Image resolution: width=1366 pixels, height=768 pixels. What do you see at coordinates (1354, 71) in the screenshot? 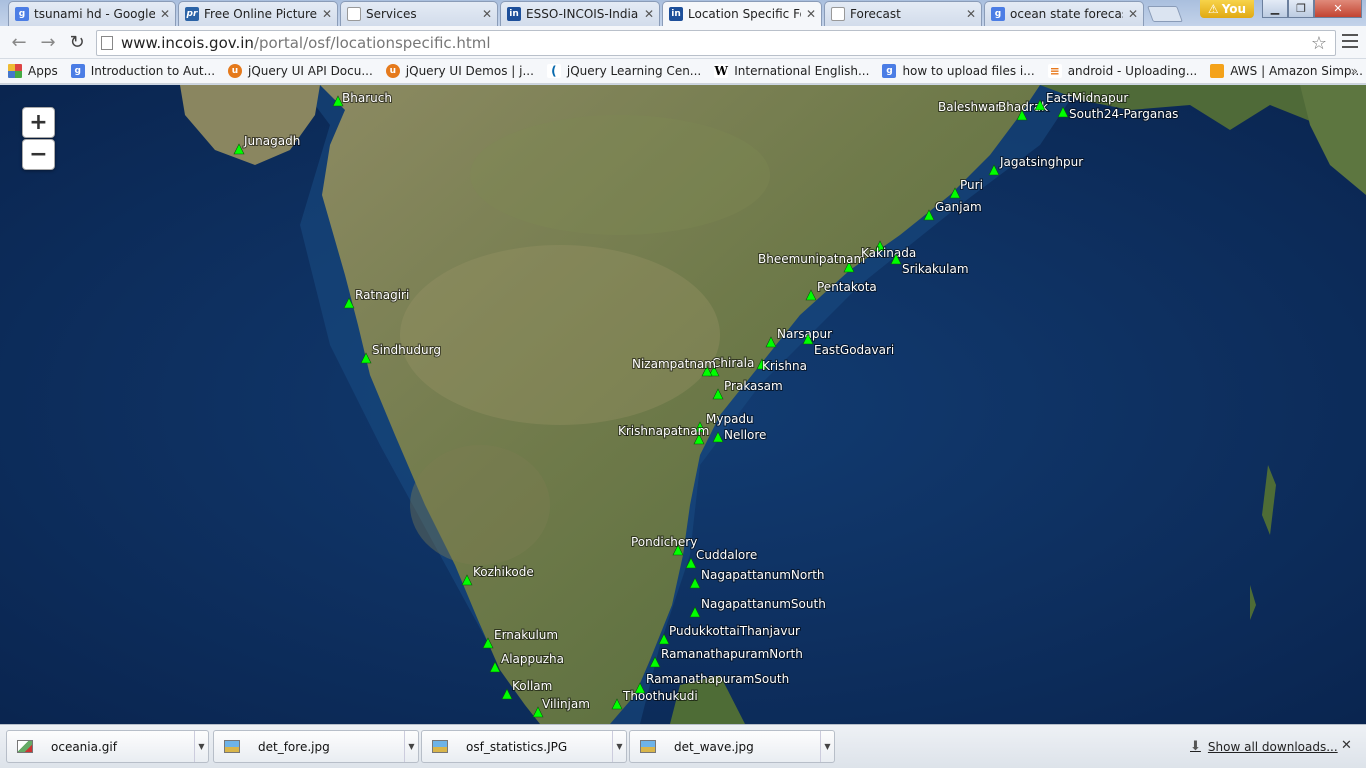
I see `chevron-right-icon: »` at bounding box center [1354, 71].